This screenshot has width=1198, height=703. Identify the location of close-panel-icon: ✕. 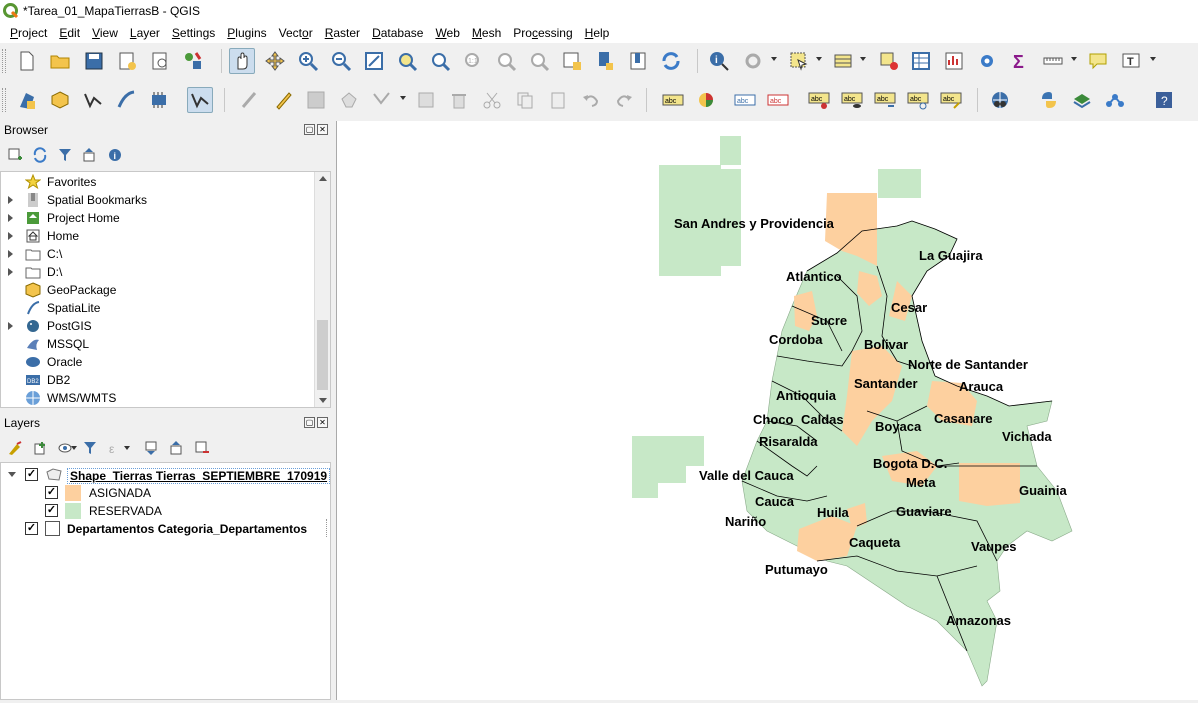
(322, 422).